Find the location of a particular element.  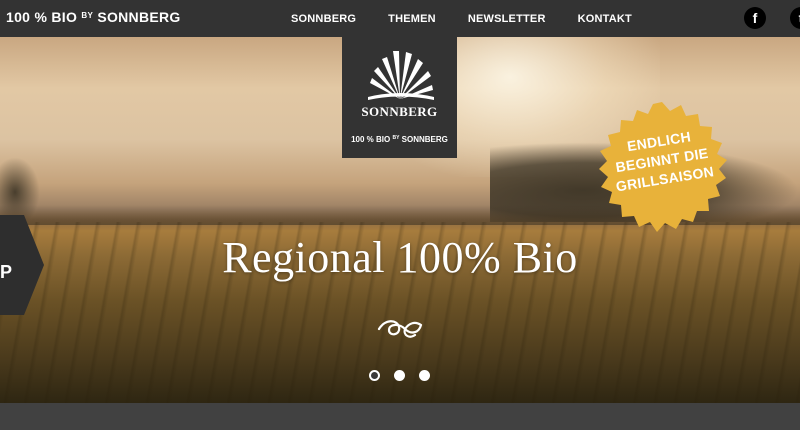

brand-end-text: SONNBERG is located at coordinates (139, 17).